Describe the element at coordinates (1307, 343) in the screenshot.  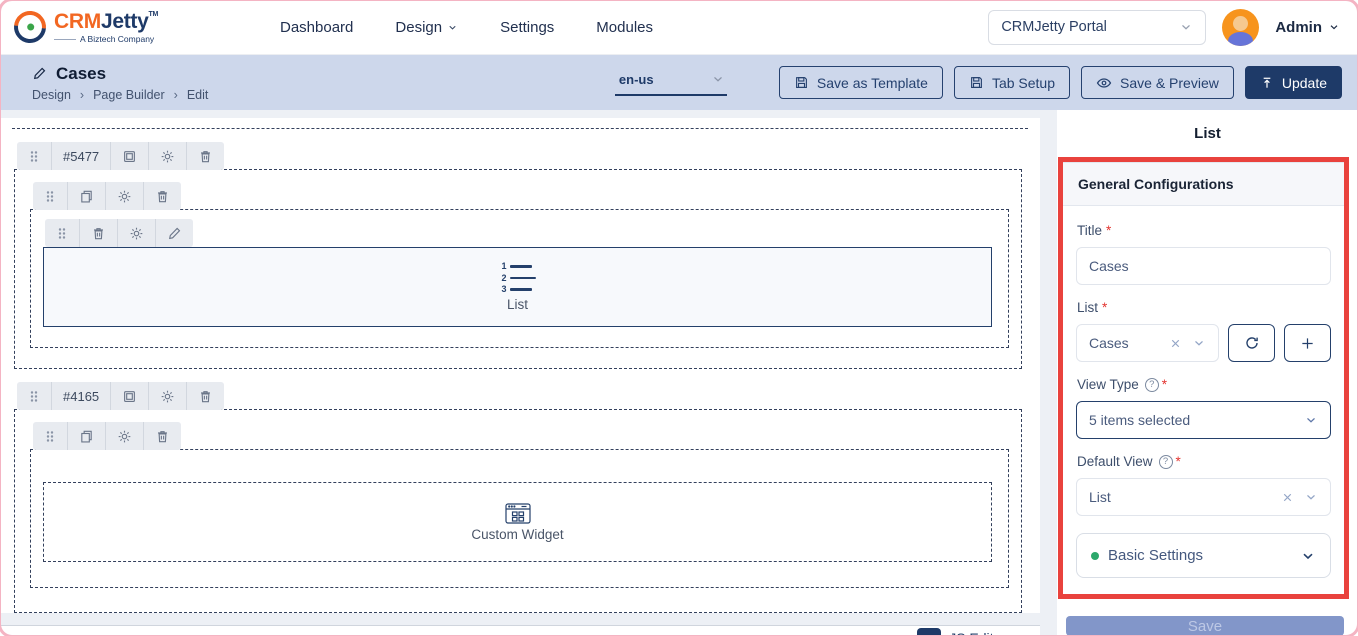
I see `add-list-button` at that location.